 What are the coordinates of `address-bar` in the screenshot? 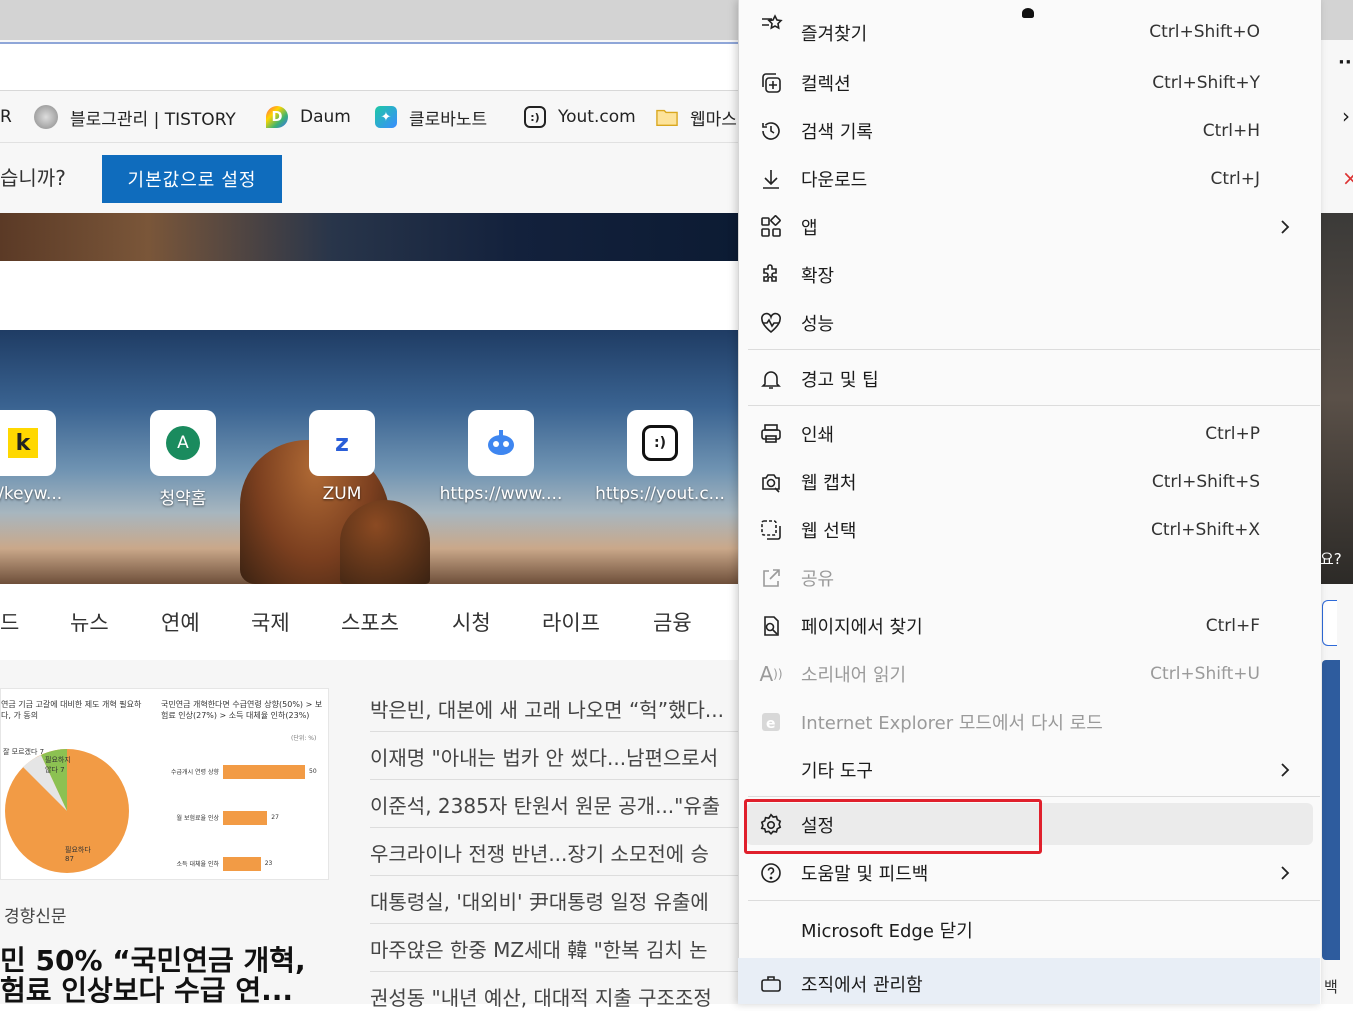 It's located at (370, 66).